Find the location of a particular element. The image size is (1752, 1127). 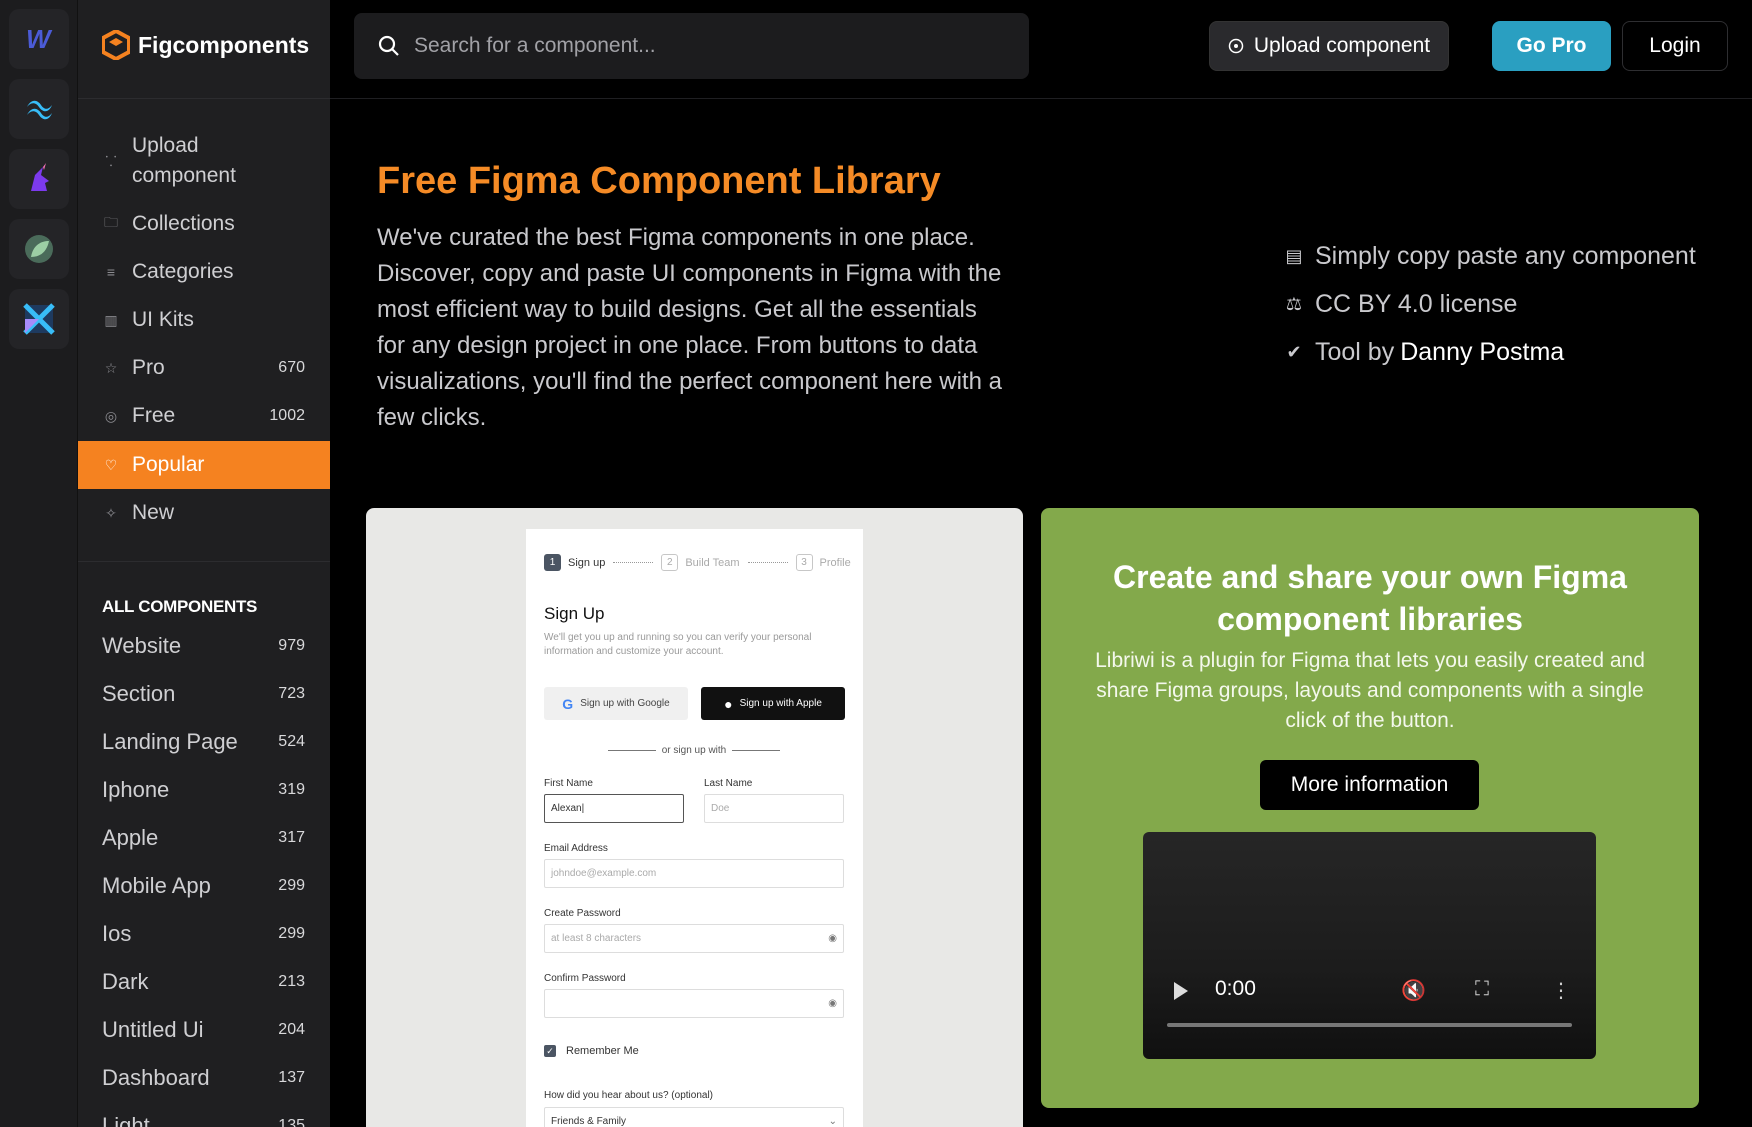

folder-icon: 🗀 is located at coordinates (111, 222).